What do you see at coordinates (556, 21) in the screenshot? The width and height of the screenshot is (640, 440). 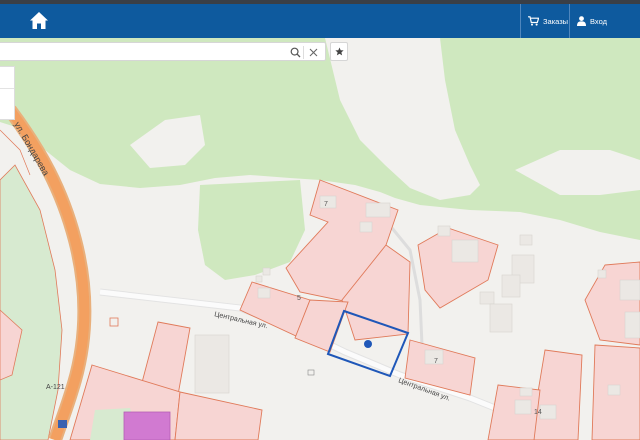 I see `orders-label: Заказы` at bounding box center [556, 21].